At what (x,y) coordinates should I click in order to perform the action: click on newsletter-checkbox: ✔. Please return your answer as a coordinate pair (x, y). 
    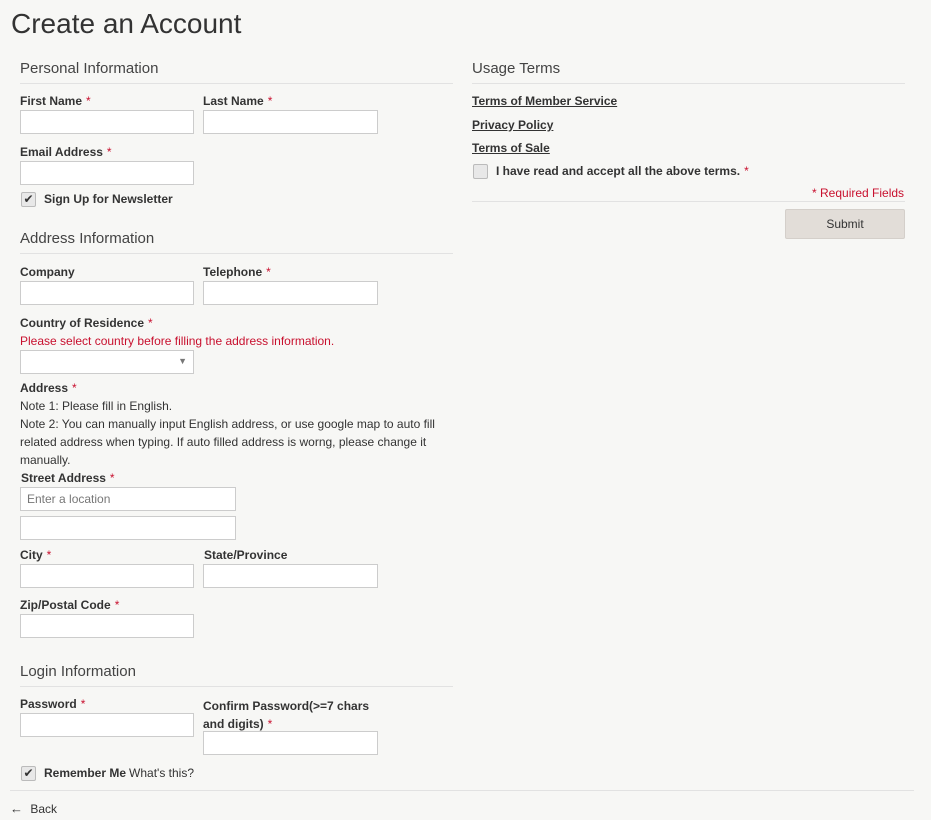
    Looking at the image, I should click on (28, 199).